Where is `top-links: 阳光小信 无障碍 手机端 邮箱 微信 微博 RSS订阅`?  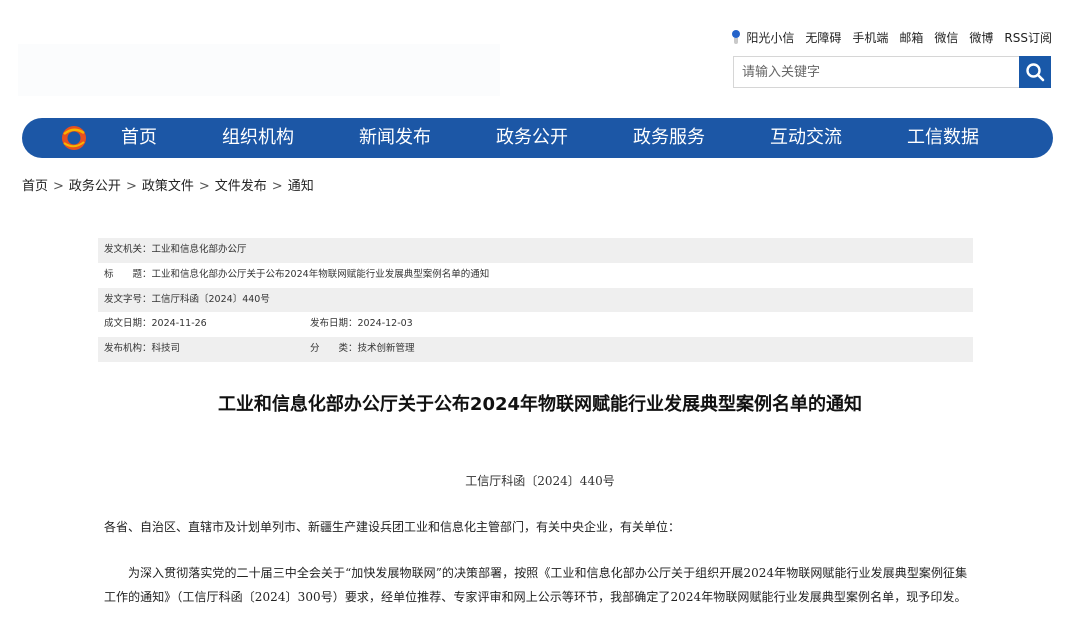
top-links: 阳光小信 无障碍 手机端 邮箱 微信 微博 RSS订阅 is located at coordinates (891, 37).